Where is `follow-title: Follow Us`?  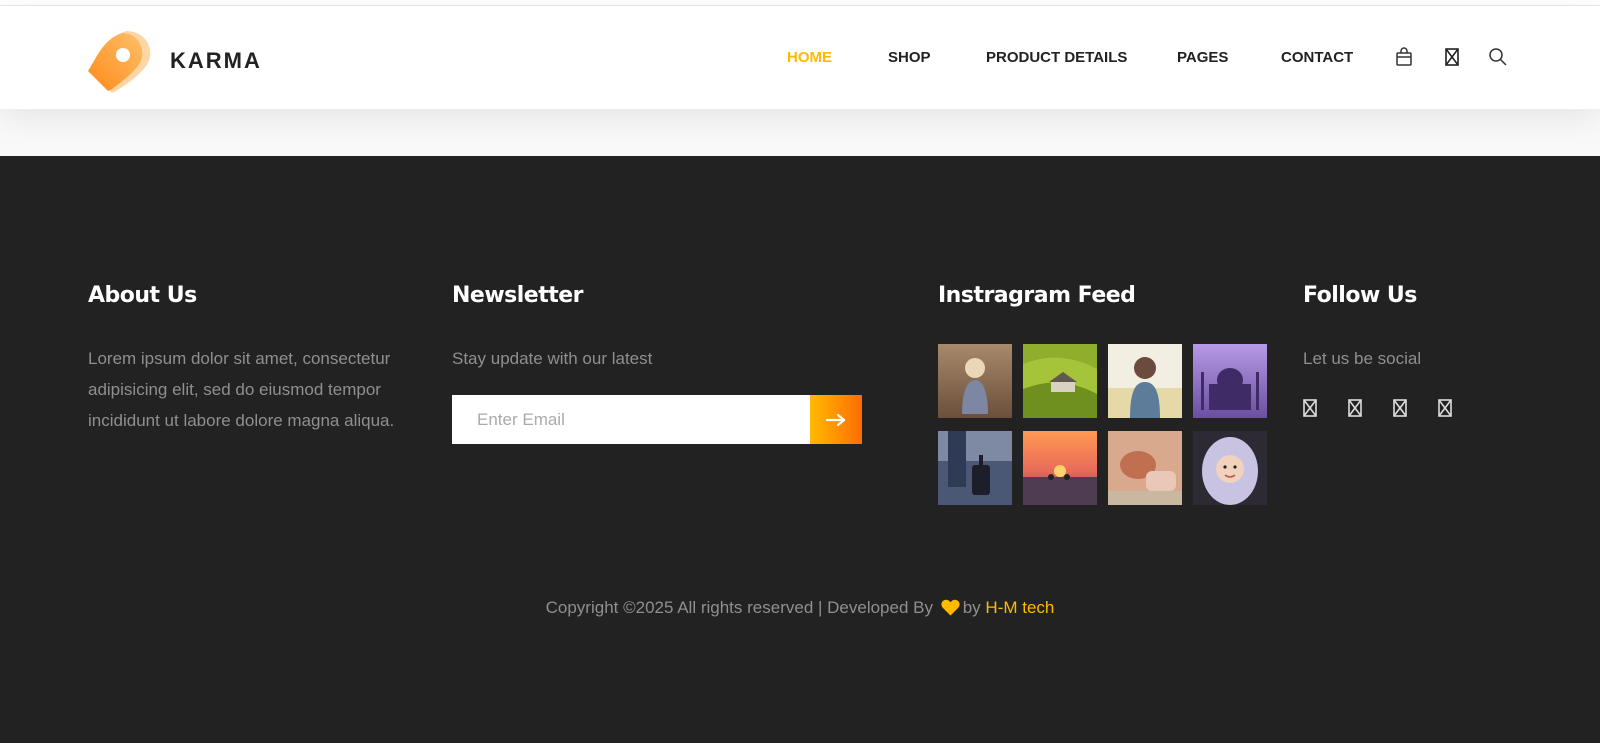 follow-title: Follow Us is located at coordinates (1360, 295).